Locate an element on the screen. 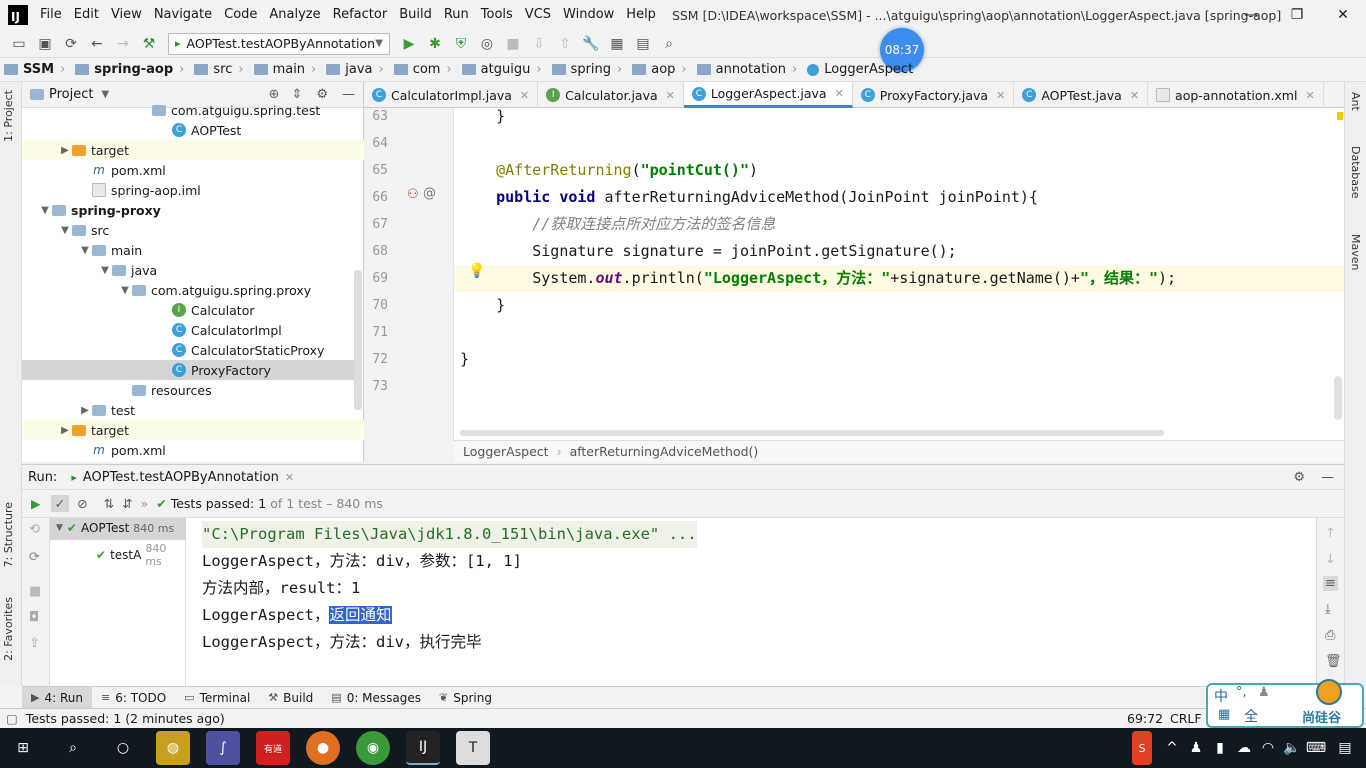  search-icon: ⌕ is located at coordinates (669, 44).